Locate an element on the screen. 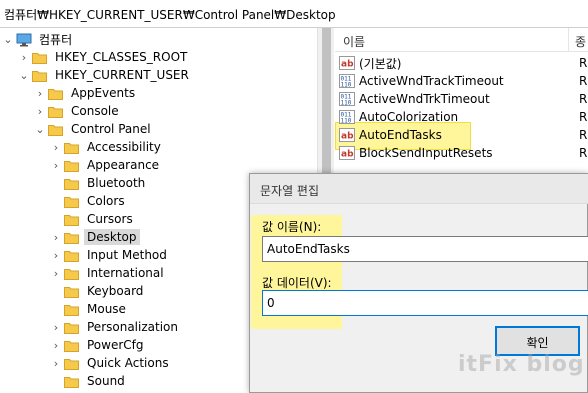 Image resolution: width=588 pixels, height=393 pixels. tree-item: › Input Method is located at coordinates (110, 255).